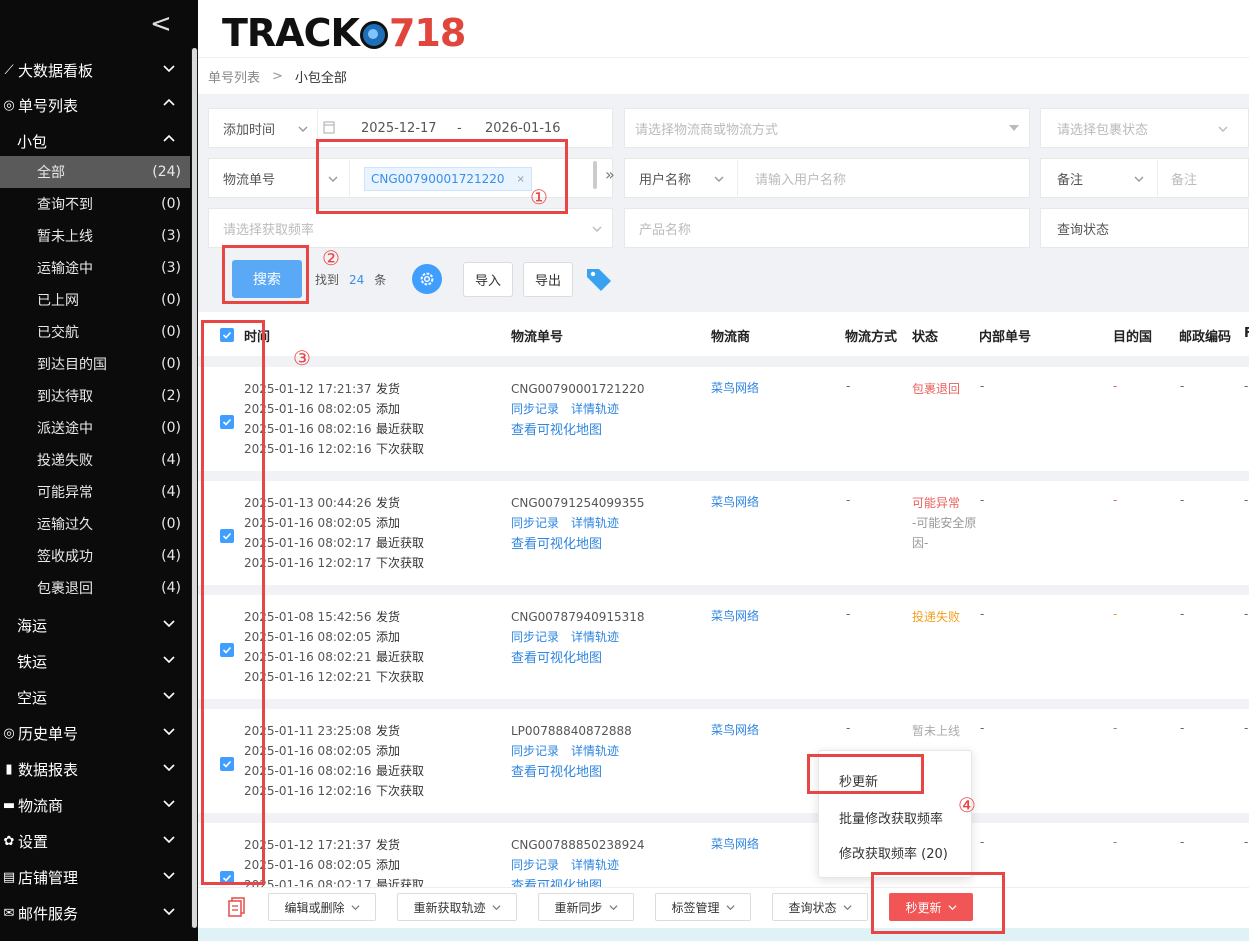  I want to click on resync-button: 重新同步, so click(586, 907).